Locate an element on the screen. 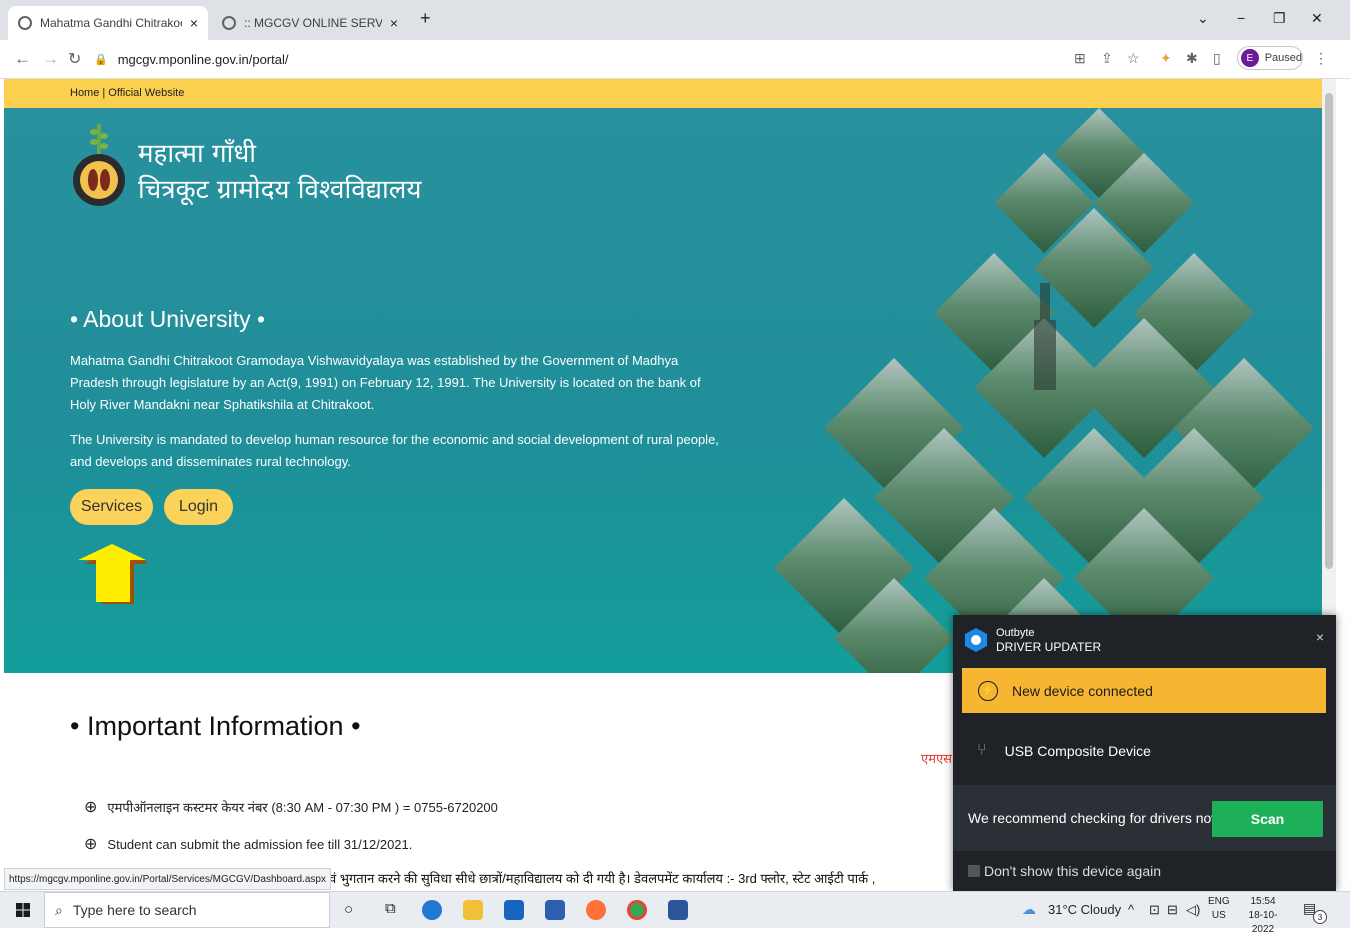  store-icon is located at coordinates (555, 910).